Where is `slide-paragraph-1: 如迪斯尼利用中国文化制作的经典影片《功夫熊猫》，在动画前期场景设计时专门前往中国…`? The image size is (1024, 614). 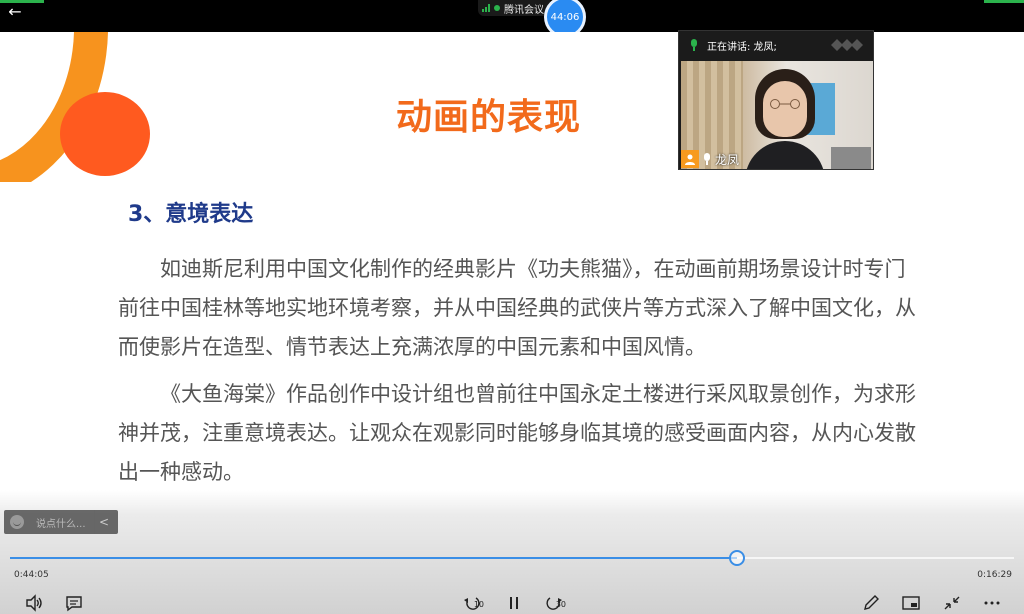 slide-paragraph-1: 如迪斯尼利用中国文化制作的经典影片《功夫熊猫》，在动画前期场景设计时专门前往中国… is located at coordinates (518, 308).